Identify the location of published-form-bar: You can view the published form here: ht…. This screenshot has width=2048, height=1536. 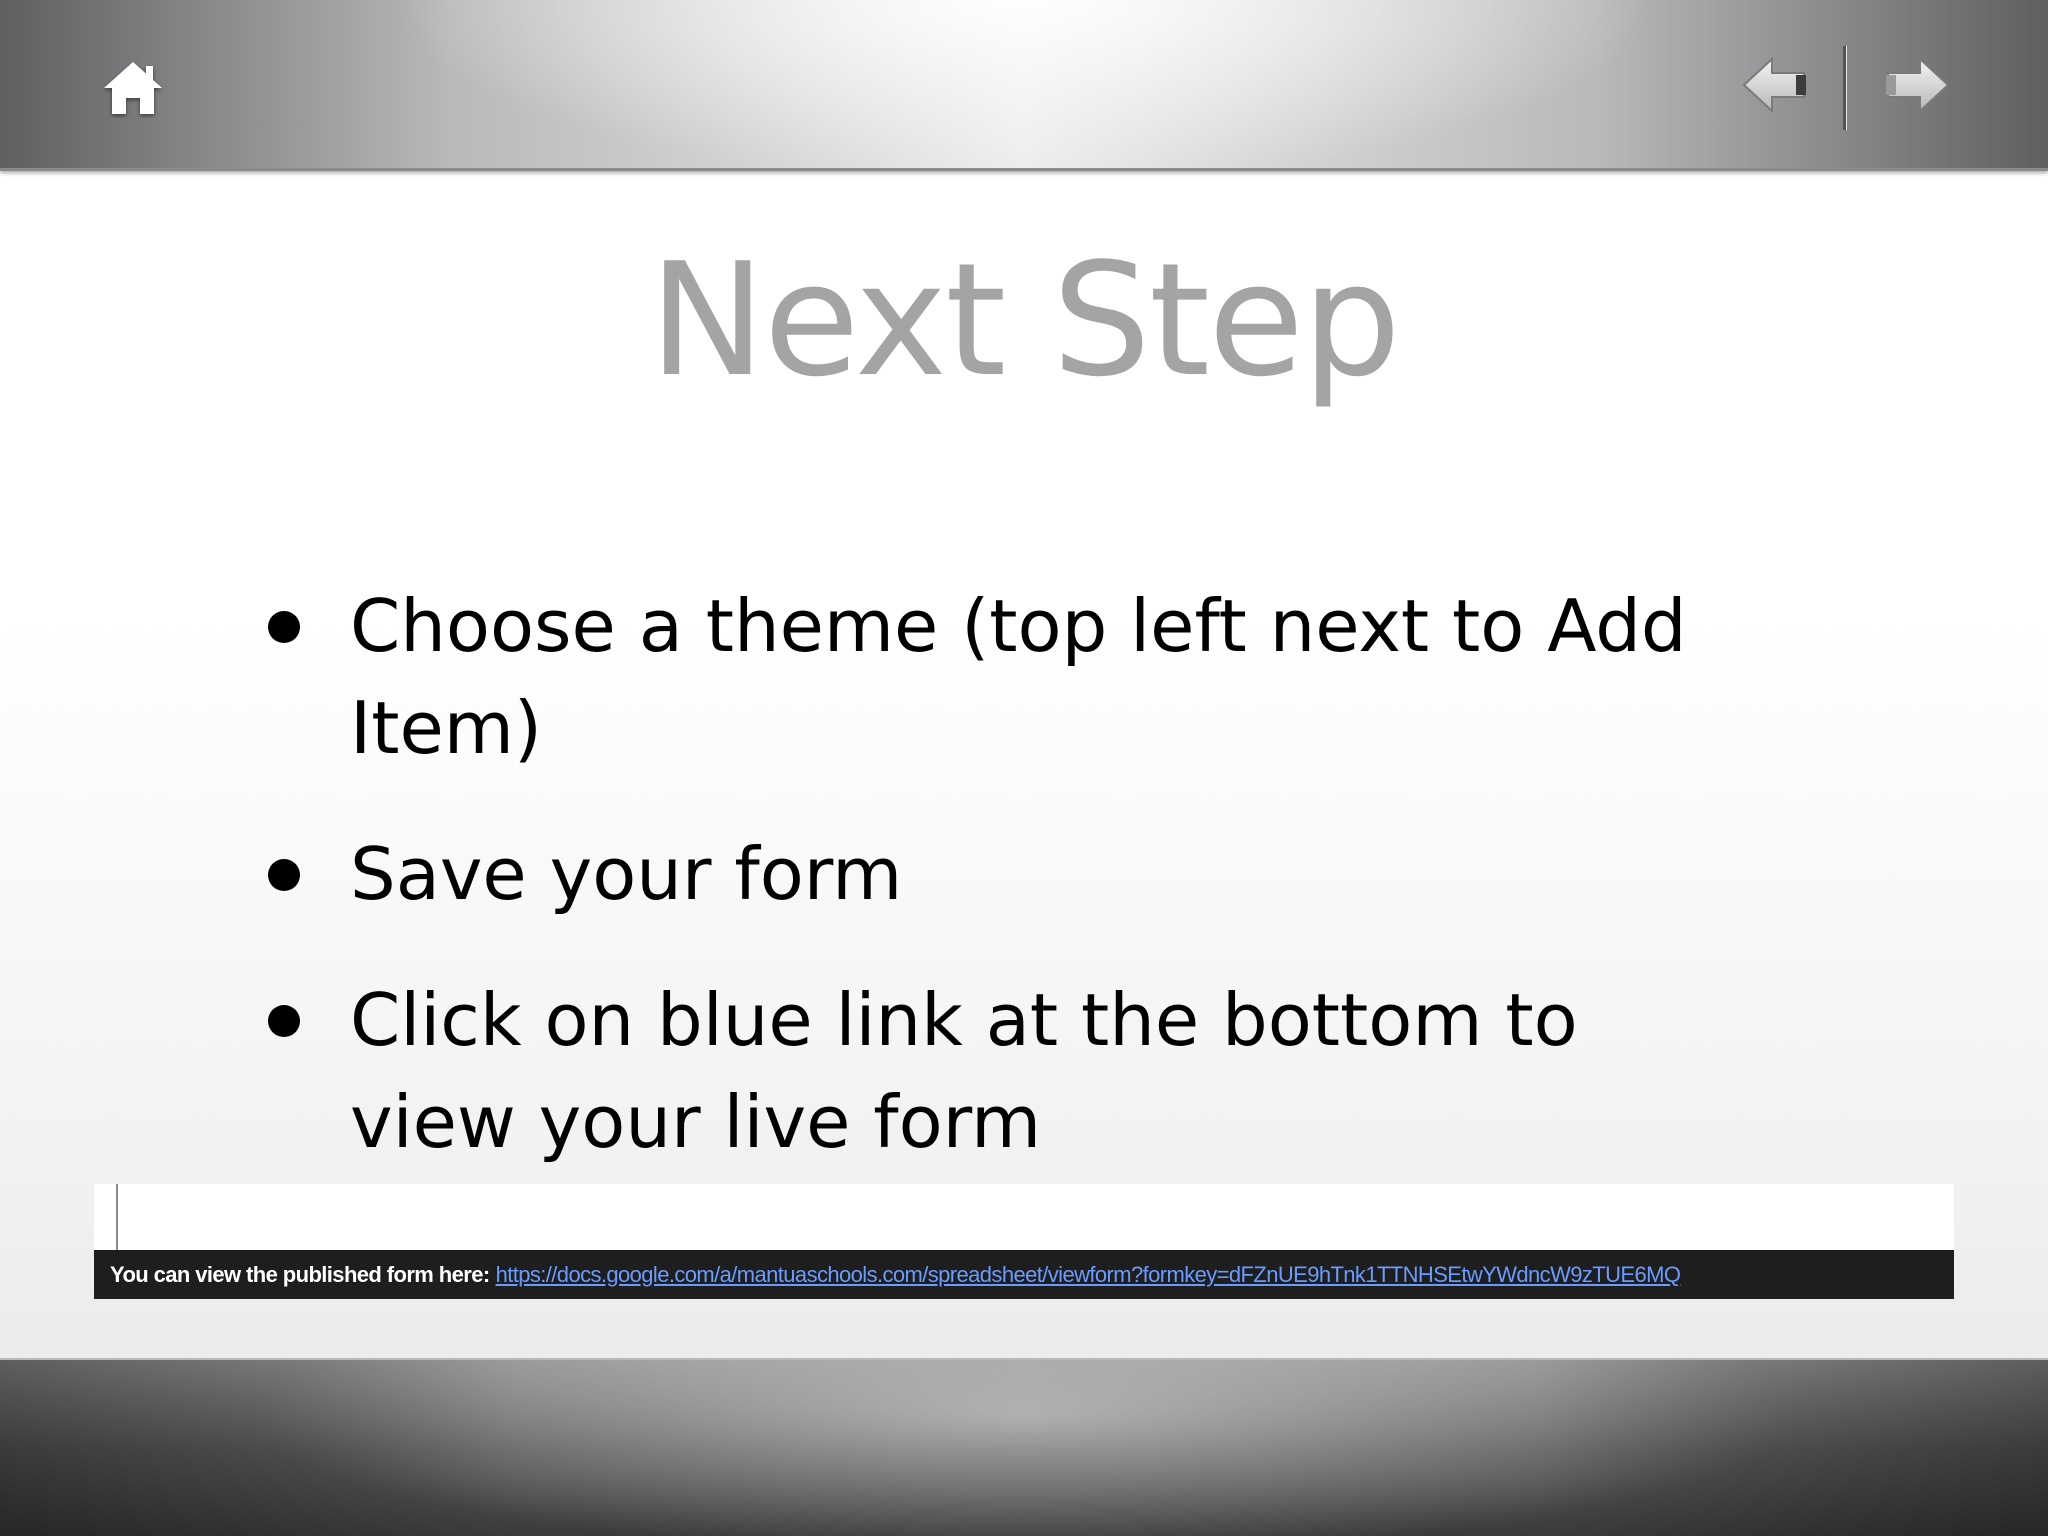
(1024, 1274).